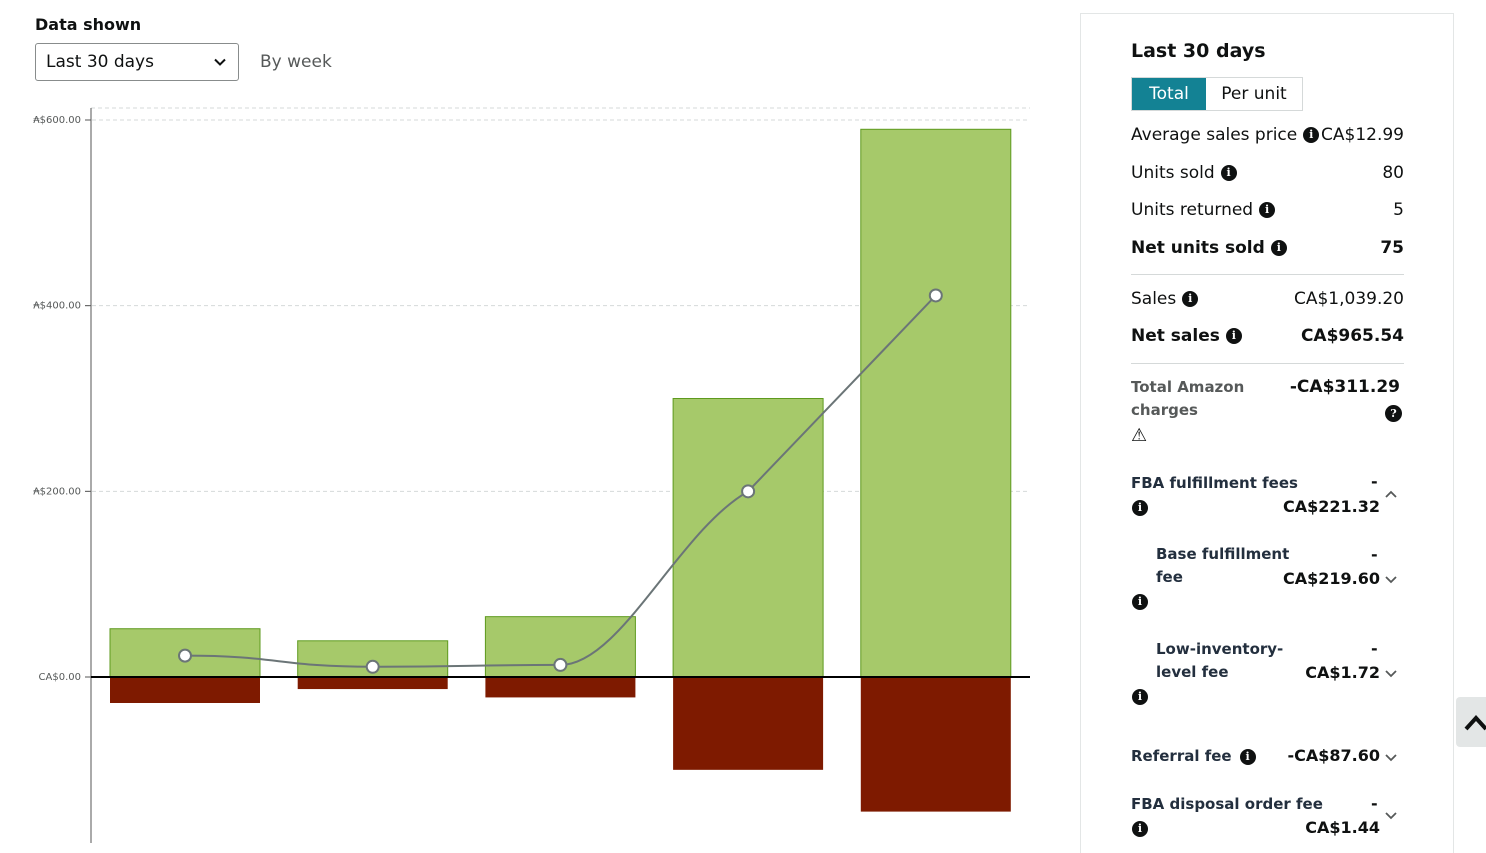  What do you see at coordinates (57, 491) in the screenshot?
I see `y-tick-label: ₳$200.00` at bounding box center [57, 491].